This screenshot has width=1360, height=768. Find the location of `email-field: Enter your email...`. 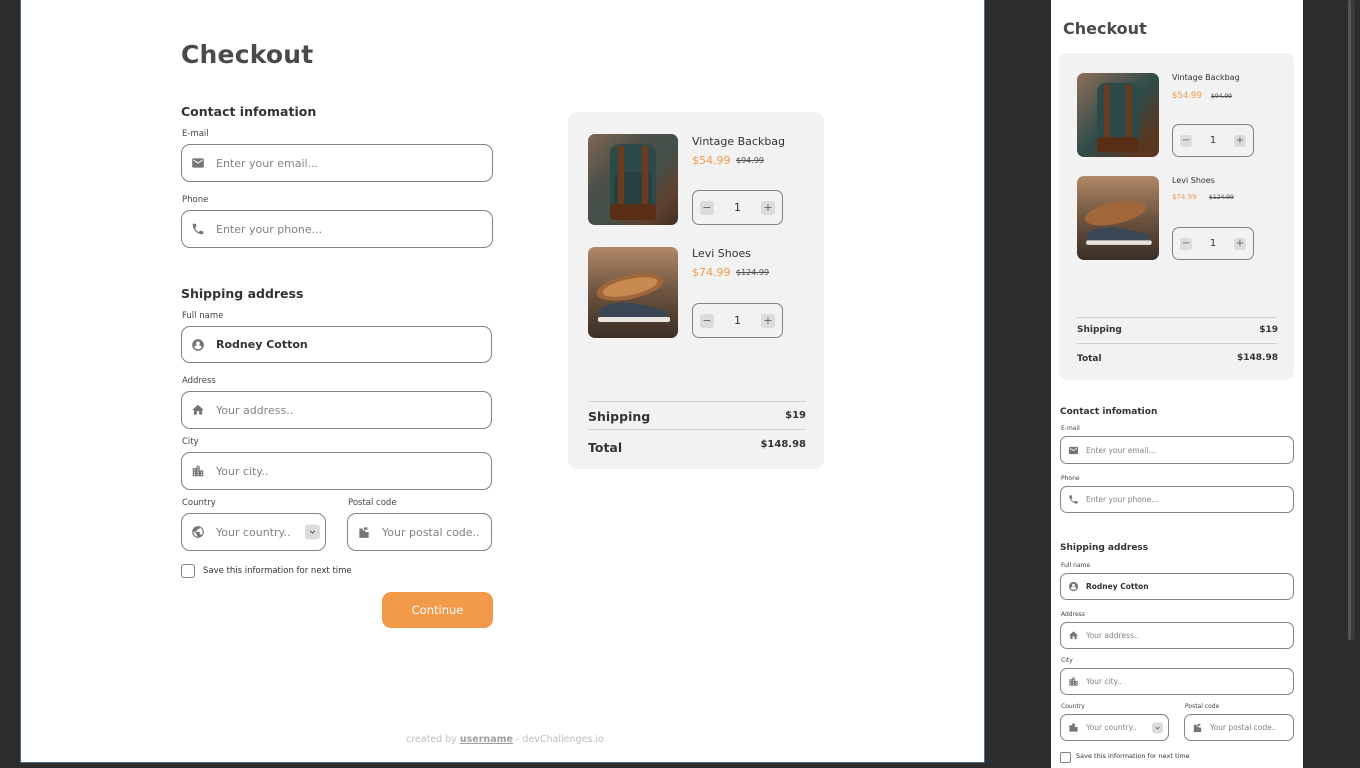

email-field: Enter your email... is located at coordinates (337, 163).